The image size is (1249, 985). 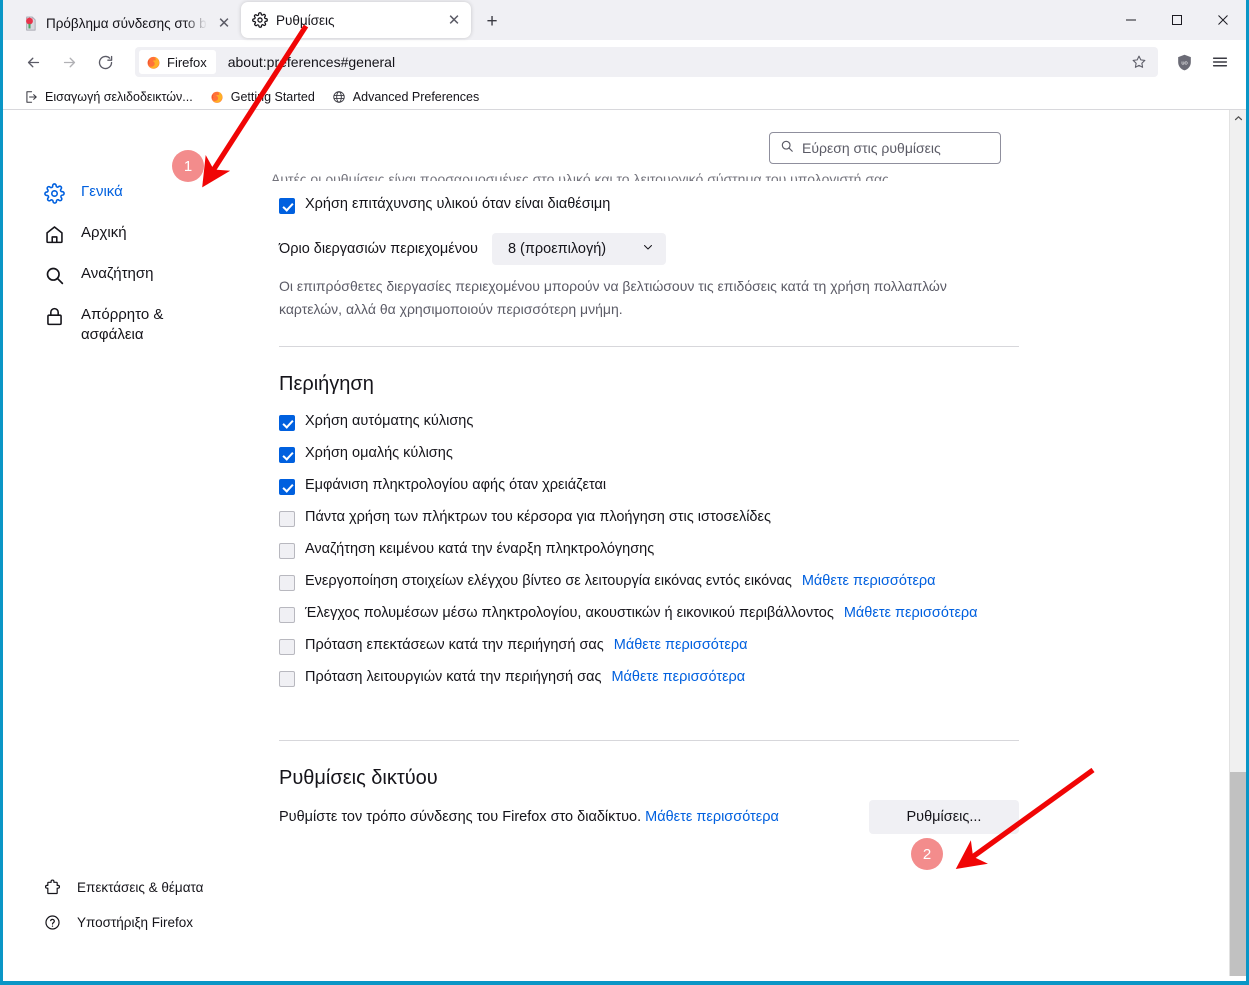 I want to click on sidebar-item-label: Γενικά, so click(x=102, y=191).